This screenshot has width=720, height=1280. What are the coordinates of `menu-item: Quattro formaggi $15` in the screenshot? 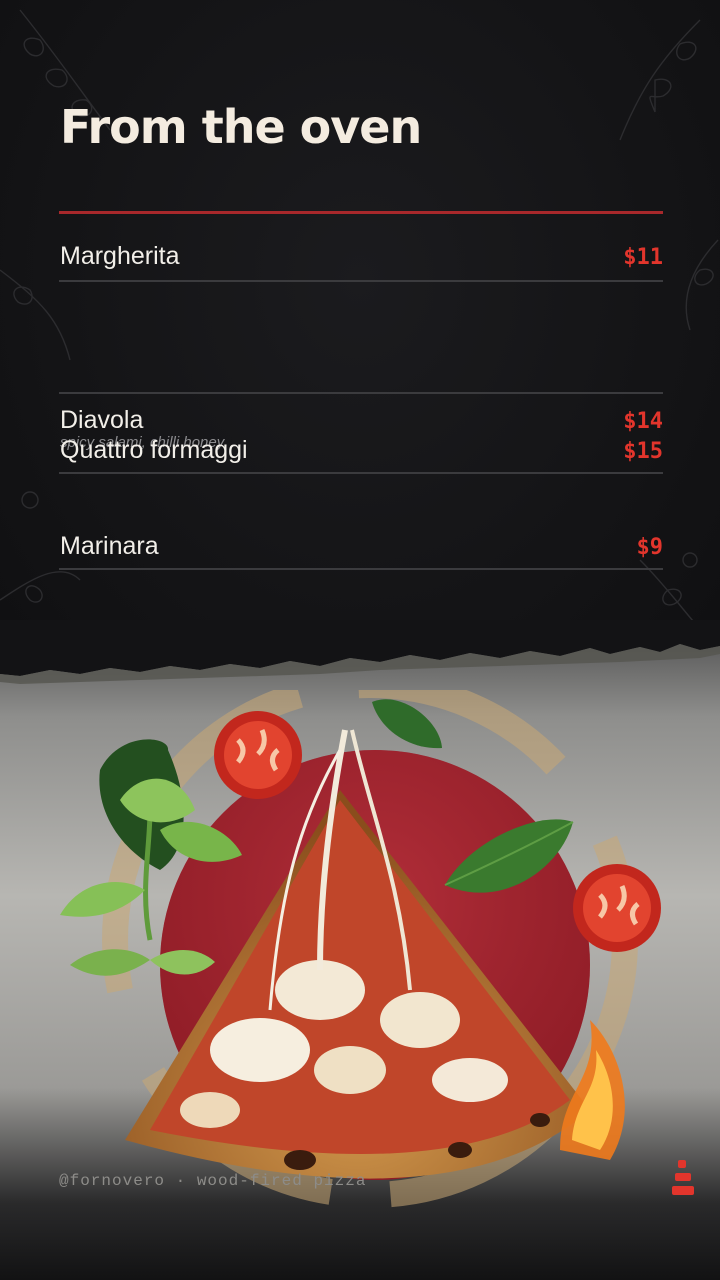 It's located at (361, 434).